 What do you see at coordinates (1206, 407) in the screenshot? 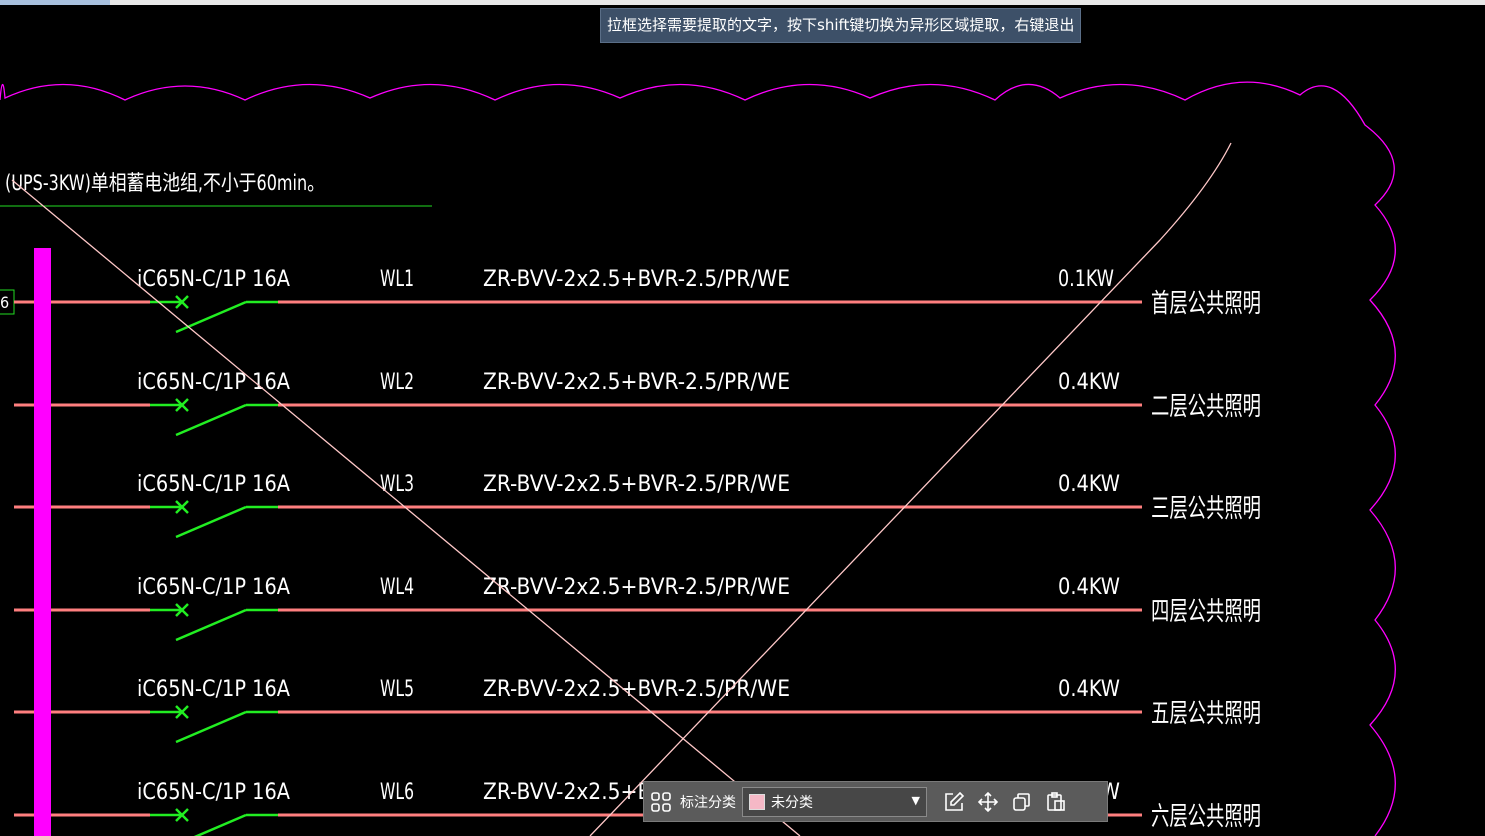
I see `load-name: 二层公共照明` at bounding box center [1206, 407].